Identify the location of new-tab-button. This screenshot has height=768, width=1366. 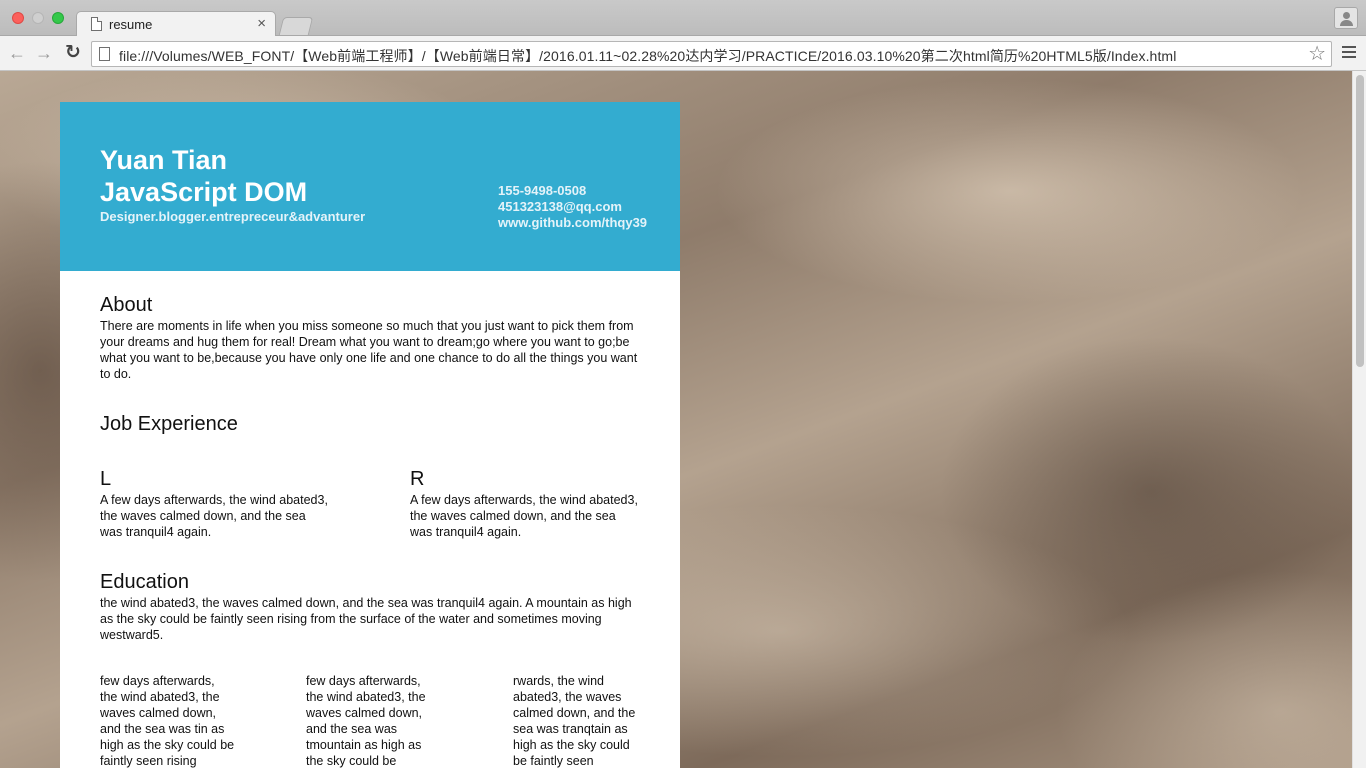
(296, 26).